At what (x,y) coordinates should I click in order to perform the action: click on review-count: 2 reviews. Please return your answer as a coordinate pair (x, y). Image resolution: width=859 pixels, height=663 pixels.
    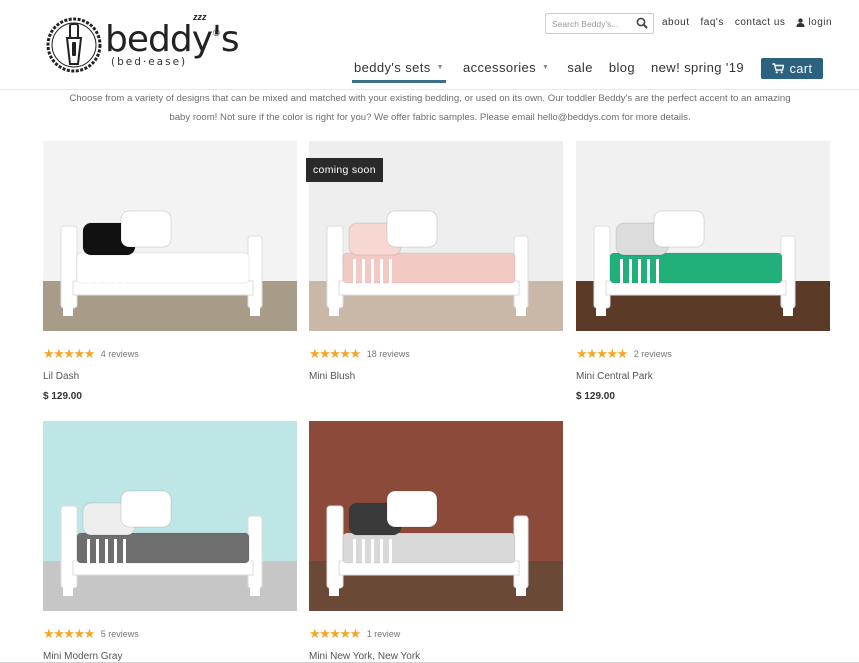
    Looking at the image, I should click on (653, 354).